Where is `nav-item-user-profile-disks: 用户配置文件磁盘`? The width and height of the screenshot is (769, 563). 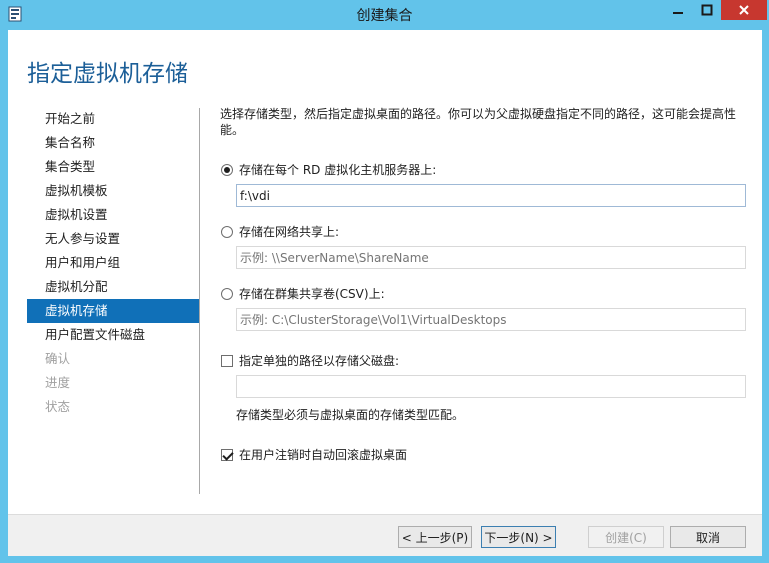
nav-item-user-profile-disks: 用户配置文件磁盘 is located at coordinates (113, 335).